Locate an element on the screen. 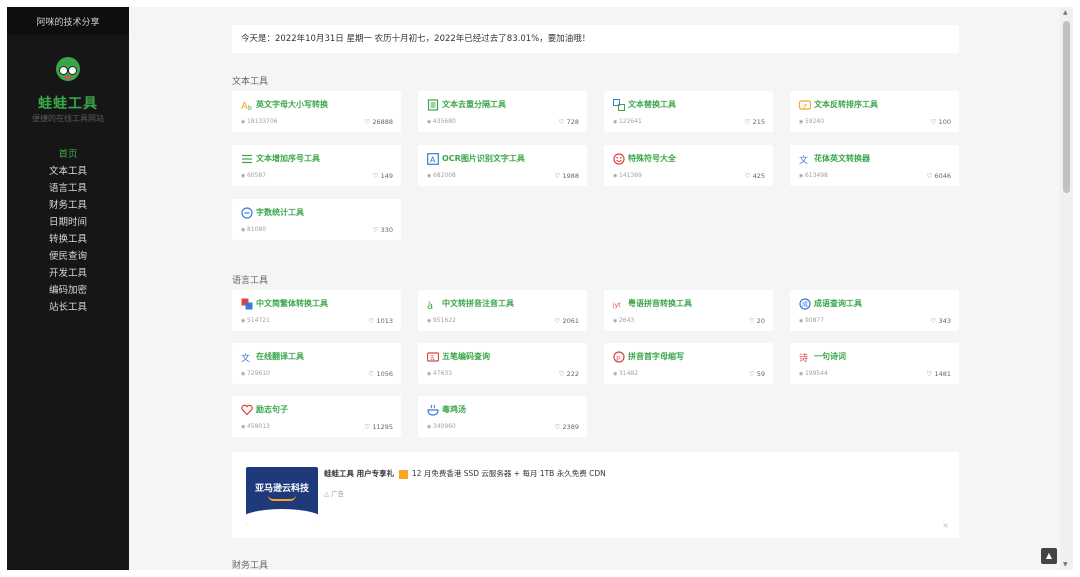  tool-title: 在线翻译工具 is located at coordinates (280, 356).